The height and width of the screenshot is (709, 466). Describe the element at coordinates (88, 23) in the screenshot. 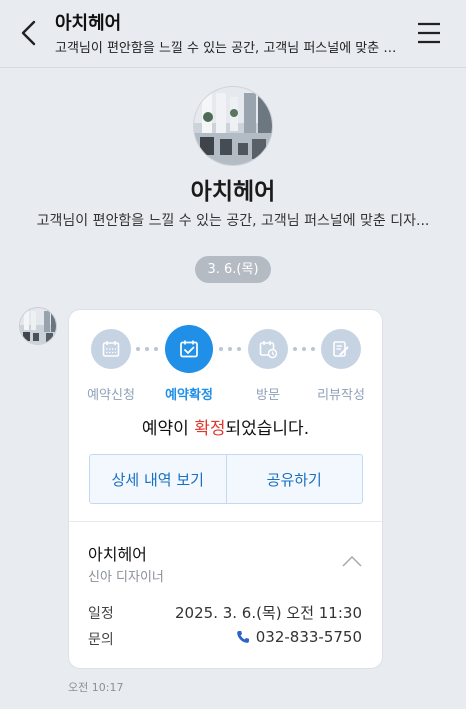

I see `chat-title: 아치헤어` at that location.